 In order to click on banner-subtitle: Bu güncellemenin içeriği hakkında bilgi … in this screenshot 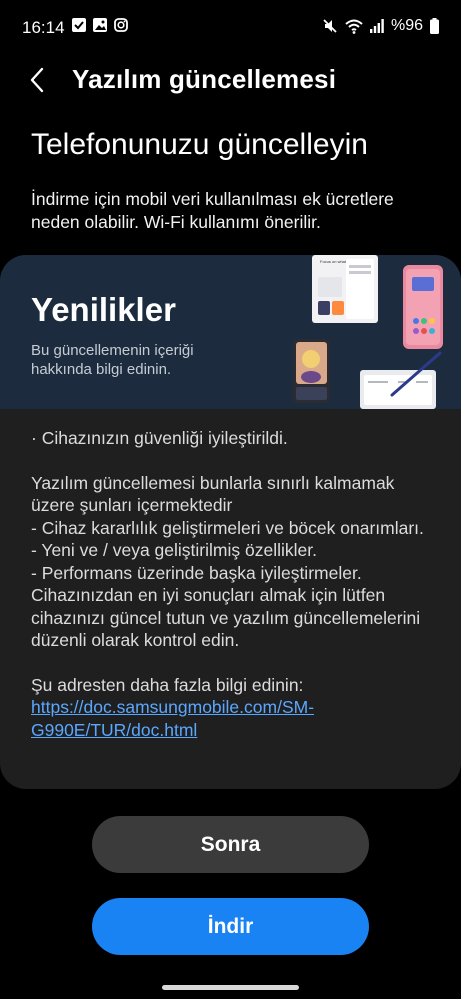, I will do `click(112, 360)`.